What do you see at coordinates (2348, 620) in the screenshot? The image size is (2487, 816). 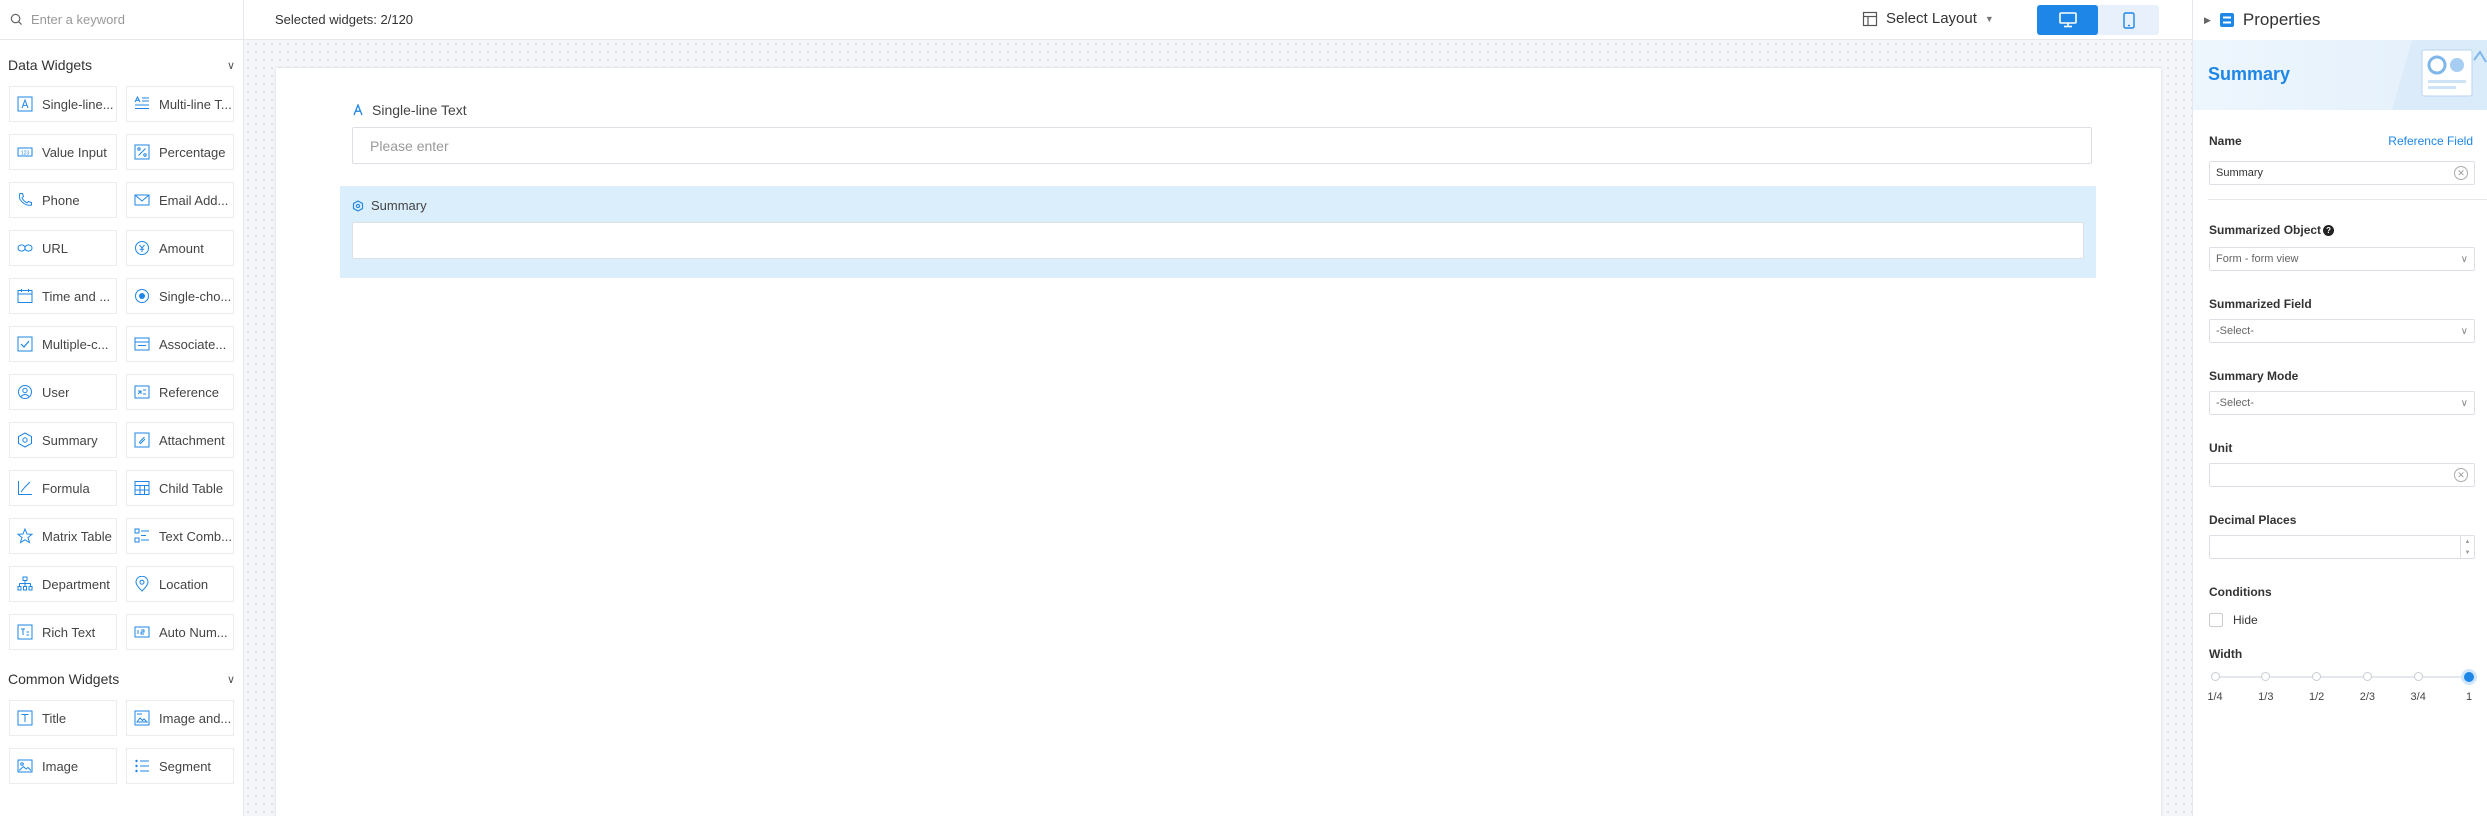 I see `hide-option: Hide` at bounding box center [2348, 620].